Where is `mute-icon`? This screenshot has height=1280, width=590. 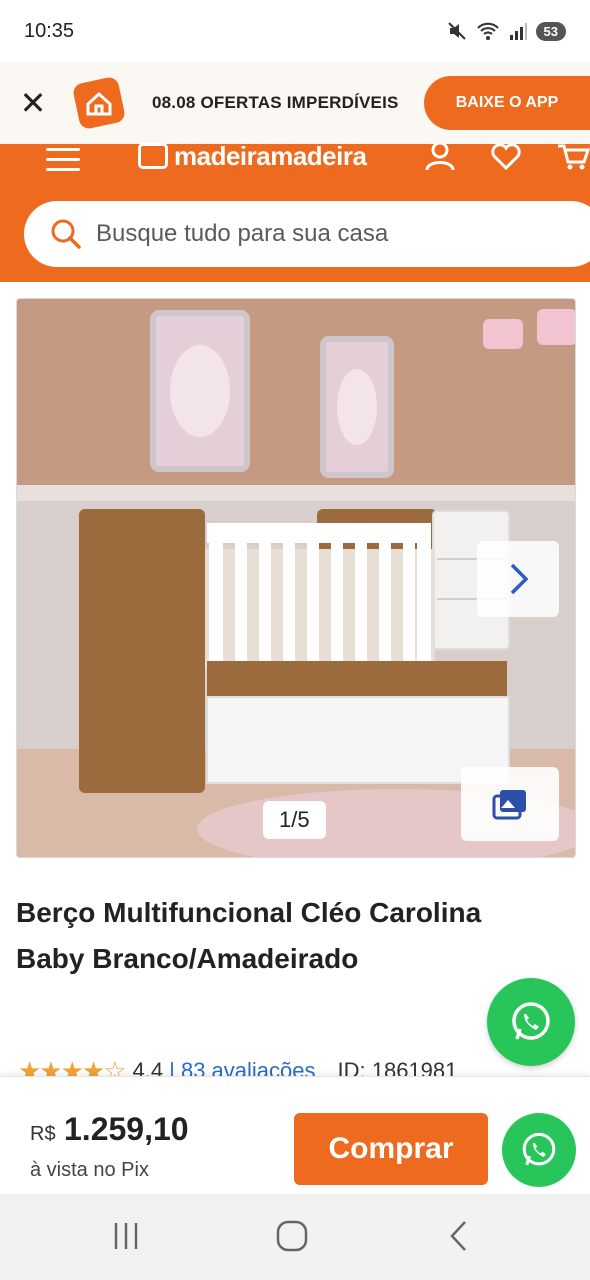 mute-icon is located at coordinates (456, 31).